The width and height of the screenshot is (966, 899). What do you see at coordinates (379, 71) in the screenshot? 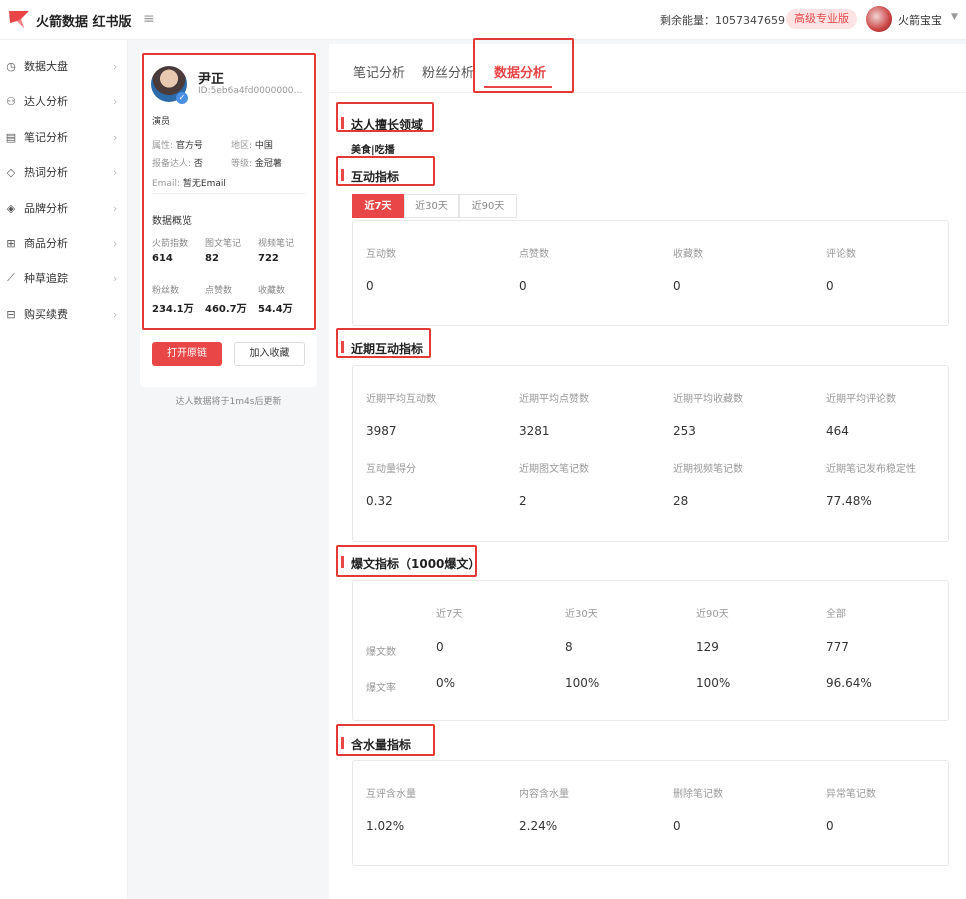
I see `tab-notes: 笔记分析` at bounding box center [379, 71].